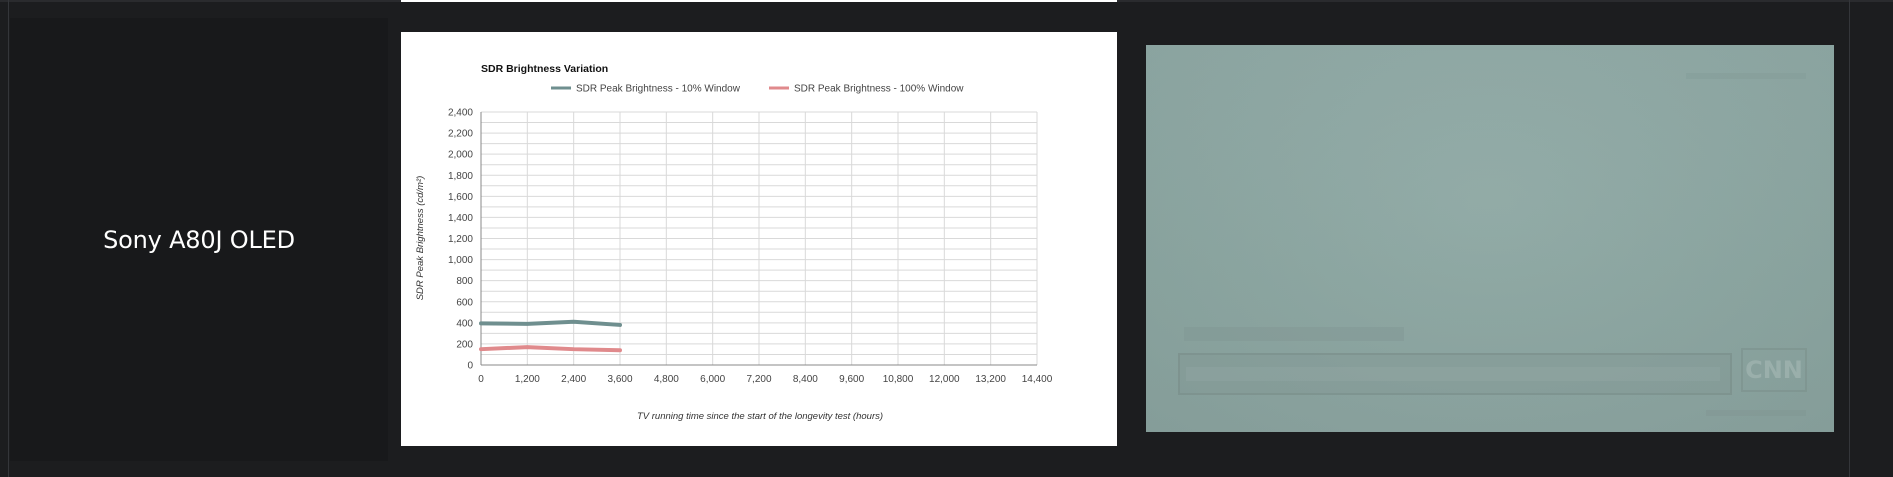 The image size is (1893, 477). Describe the element at coordinates (851, 379) in the screenshot. I see `x-tick-label: 9,600` at that location.